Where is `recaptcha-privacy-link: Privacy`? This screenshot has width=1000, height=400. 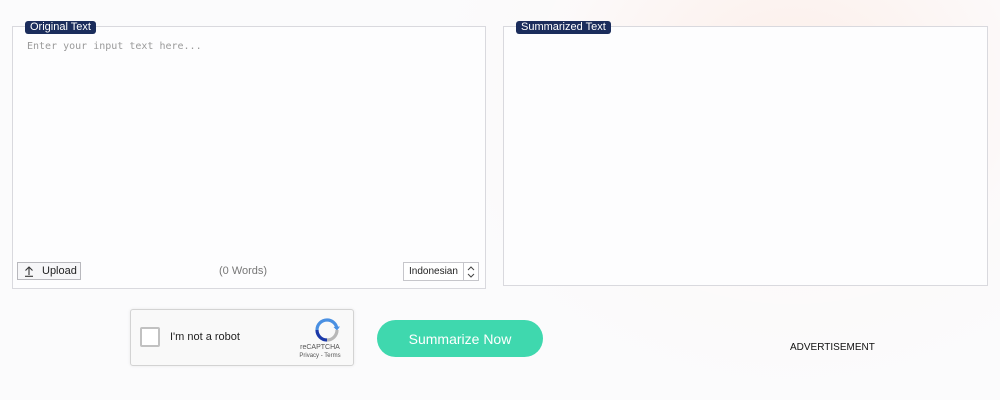 recaptcha-privacy-link: Privacy is located at coordinates (309, 356).